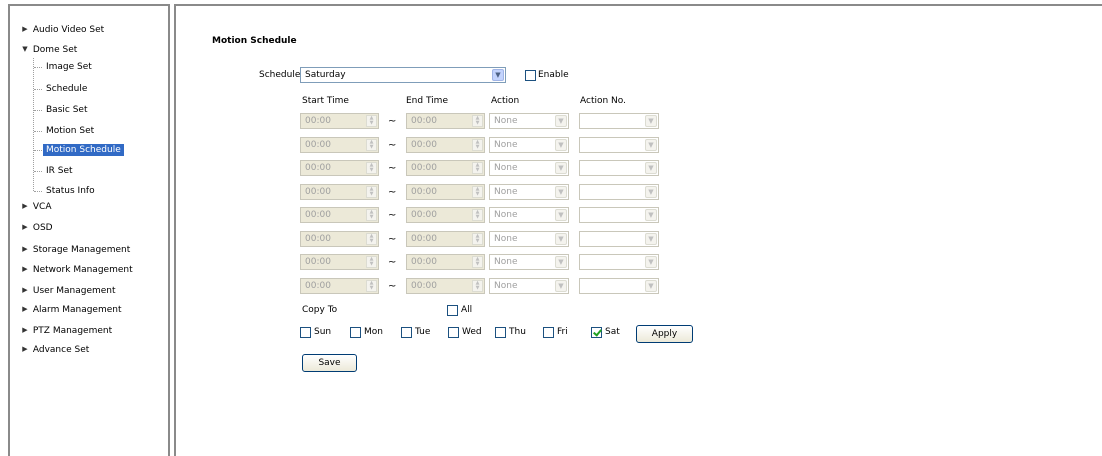 The width and height of the screenshot is (1102, 456). What do you see at coordinates (66, 331) in the screenshot?
I see `sidebar-item: ▶ PTZ Management` at bounding box center [66, 331].